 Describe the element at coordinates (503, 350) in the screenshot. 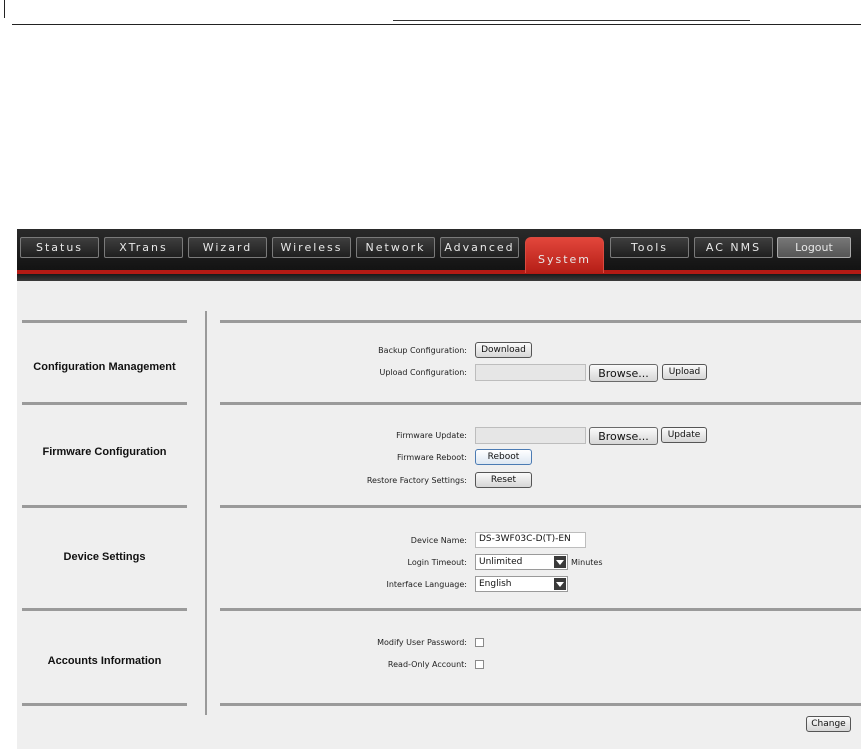

I see `download-button: Download` at that location.